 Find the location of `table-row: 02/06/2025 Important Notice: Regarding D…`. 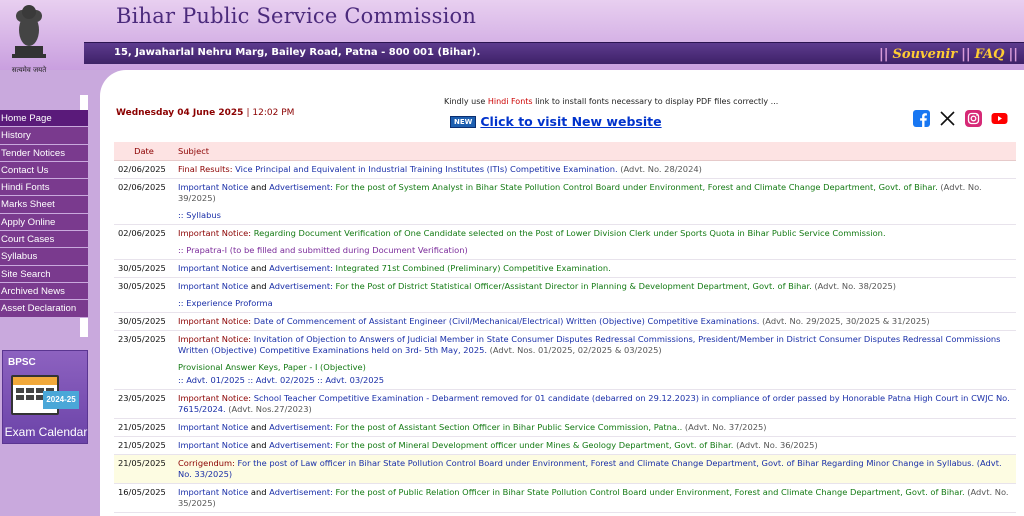

table-row: 02/06/2025 Important Notice: Regarding D… is located at coordinates (565, 242).